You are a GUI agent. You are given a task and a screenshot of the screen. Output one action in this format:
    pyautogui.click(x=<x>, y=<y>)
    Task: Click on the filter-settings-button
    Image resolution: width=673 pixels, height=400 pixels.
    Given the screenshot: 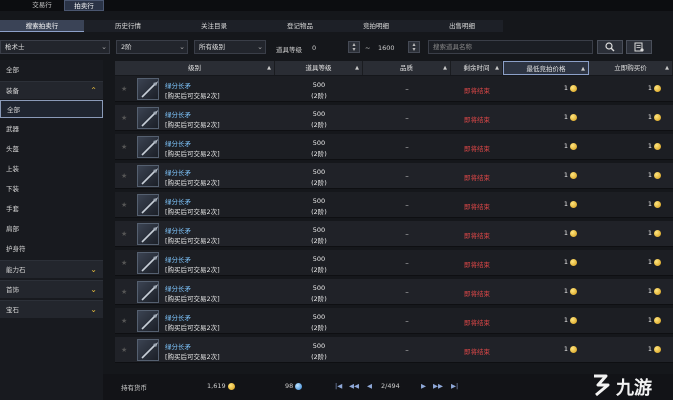 What is the action you would take?
    pyautogui.click(x=639, y=47)
    